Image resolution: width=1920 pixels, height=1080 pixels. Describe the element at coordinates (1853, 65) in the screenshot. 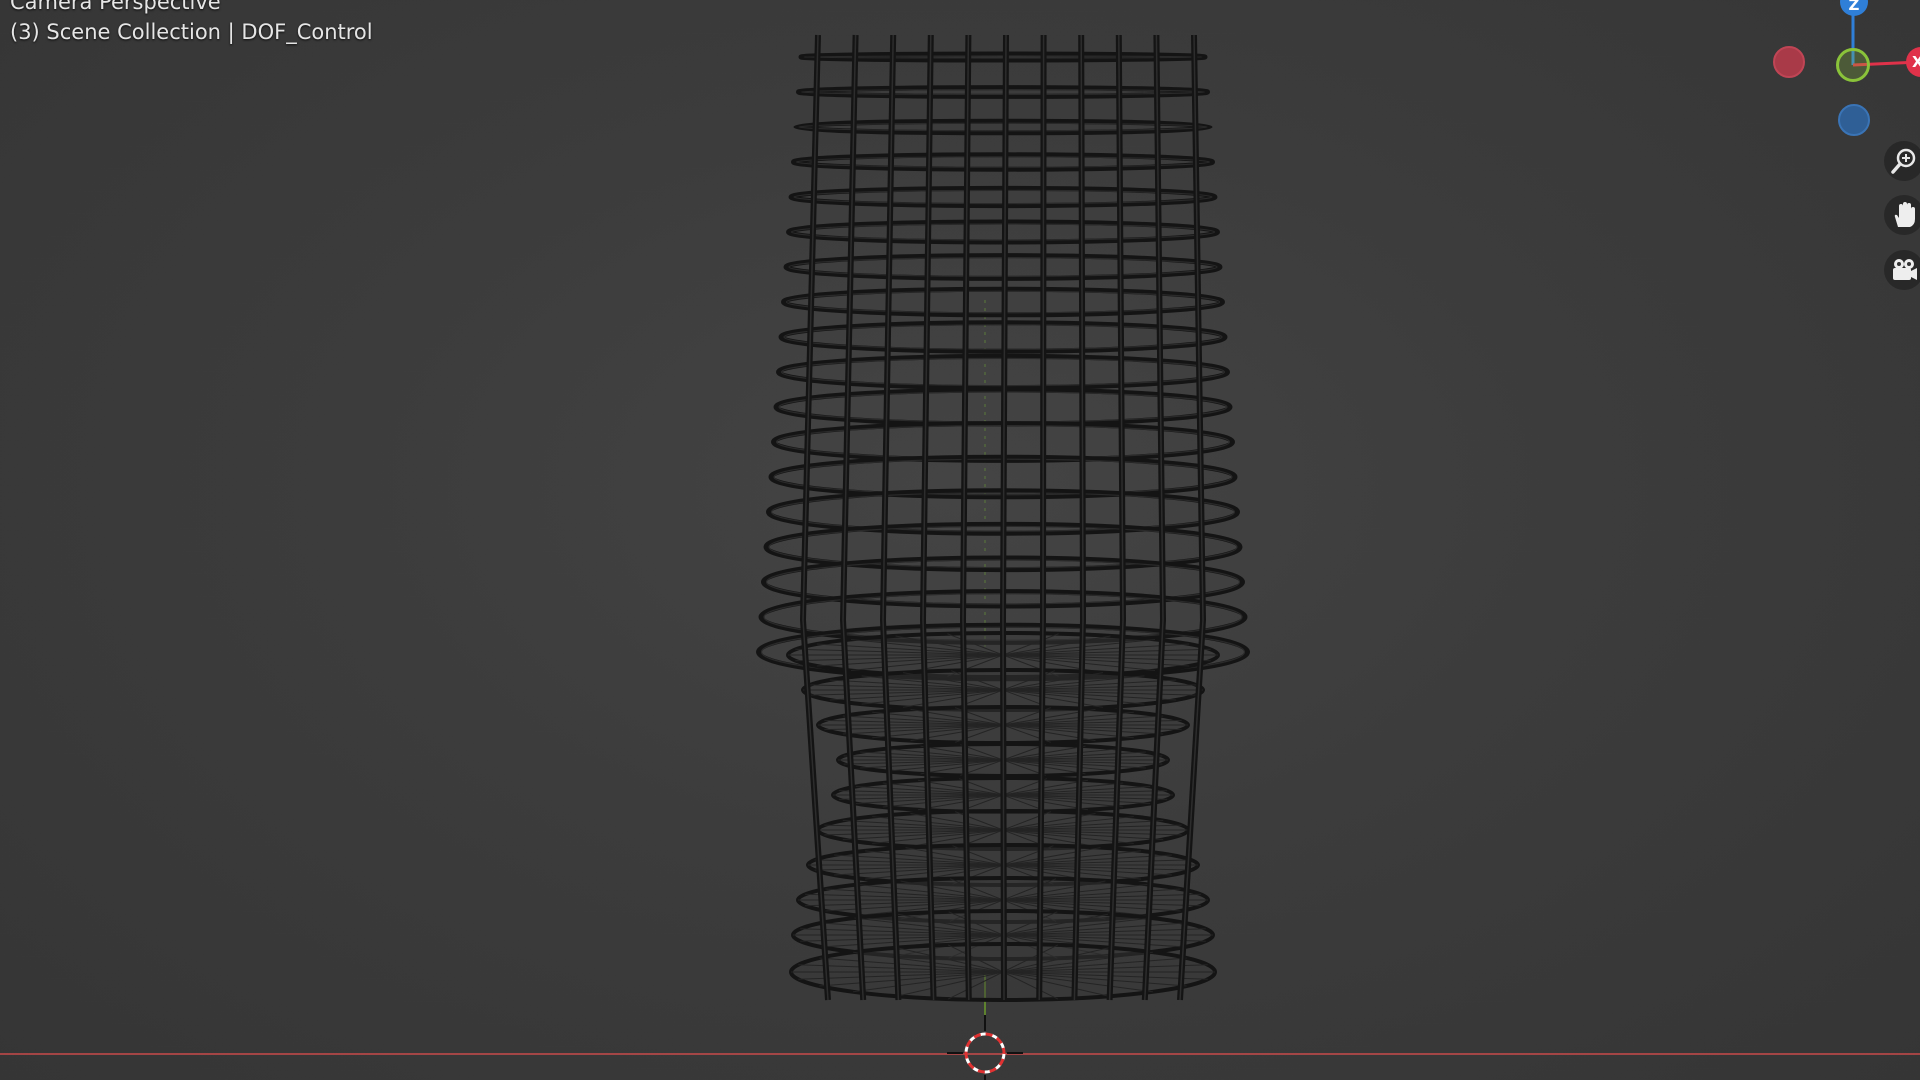

I see `gizmo-y-axis` at that location.